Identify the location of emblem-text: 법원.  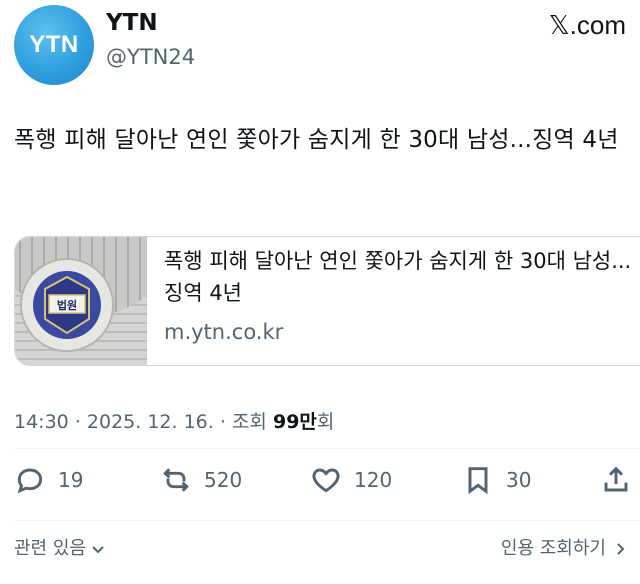
(67, 305).